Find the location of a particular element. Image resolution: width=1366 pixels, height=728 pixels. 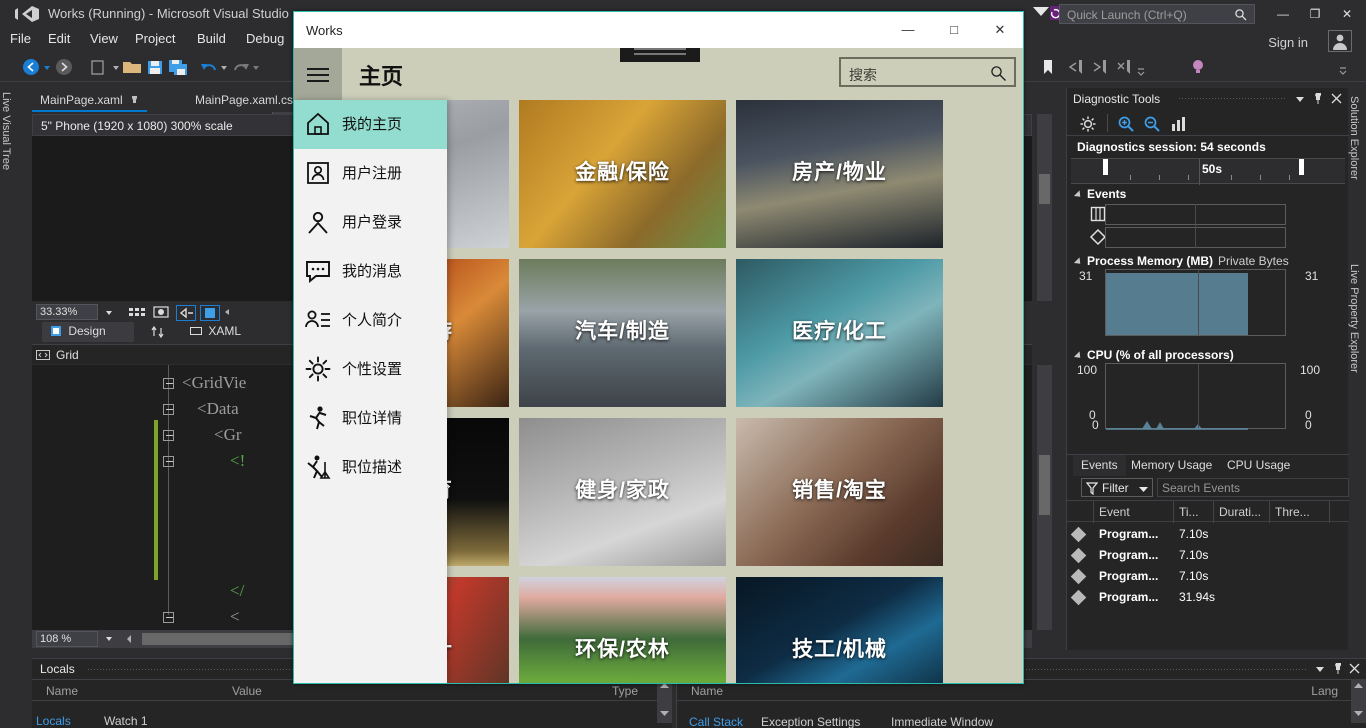

category-tile: 技工/机械 is located at coordinates (839, 630).